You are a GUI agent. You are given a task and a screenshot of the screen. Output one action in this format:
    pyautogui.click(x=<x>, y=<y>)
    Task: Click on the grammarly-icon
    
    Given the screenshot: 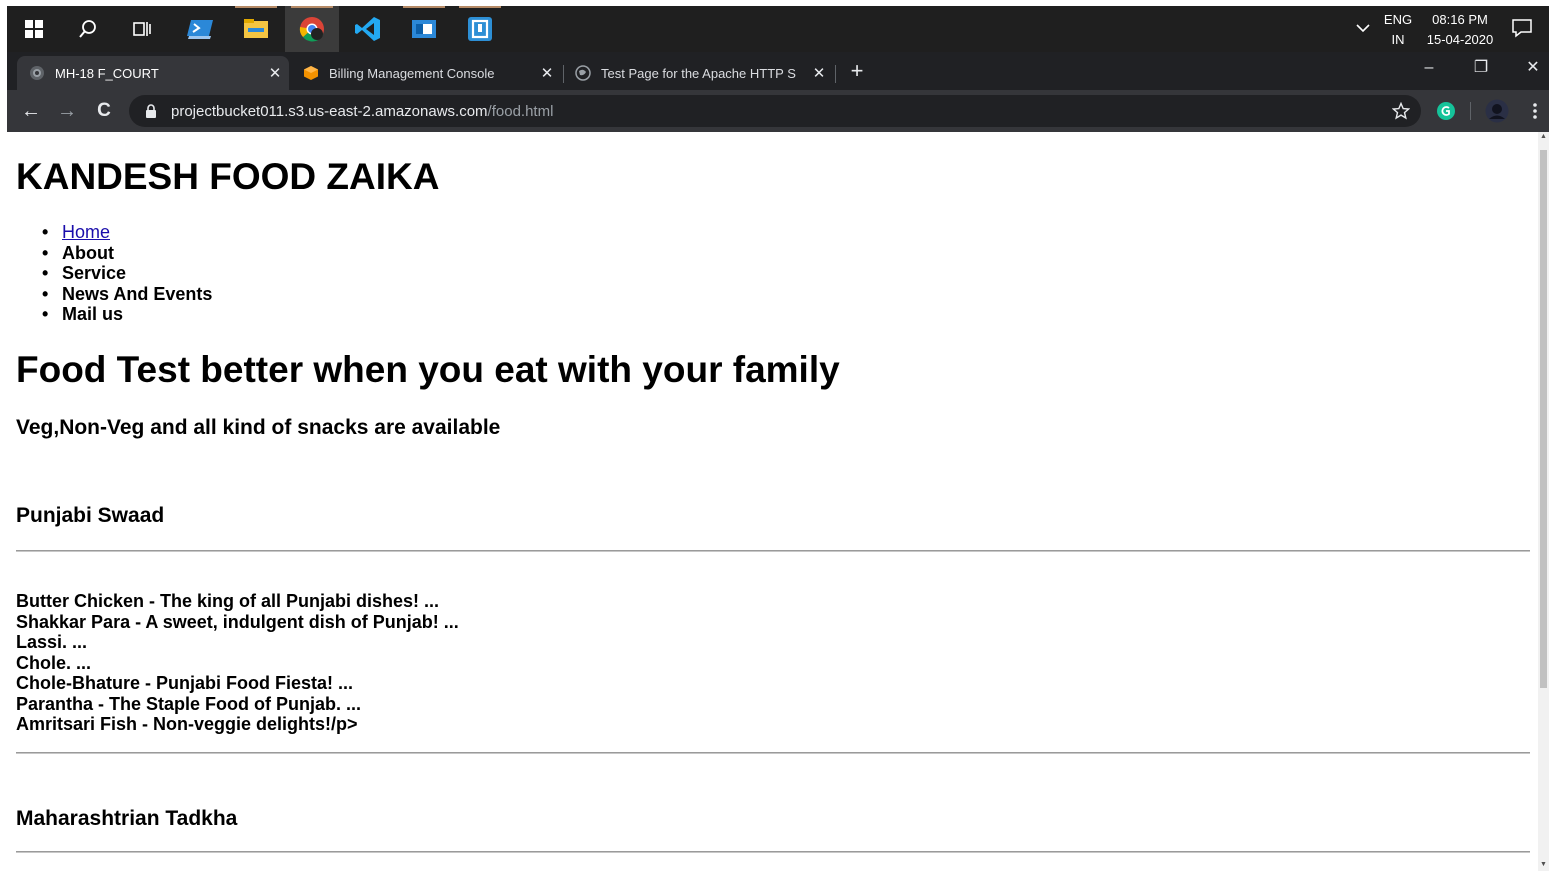 What is the action you would take?
    pyautogui.click(x=1446, y=111)
    